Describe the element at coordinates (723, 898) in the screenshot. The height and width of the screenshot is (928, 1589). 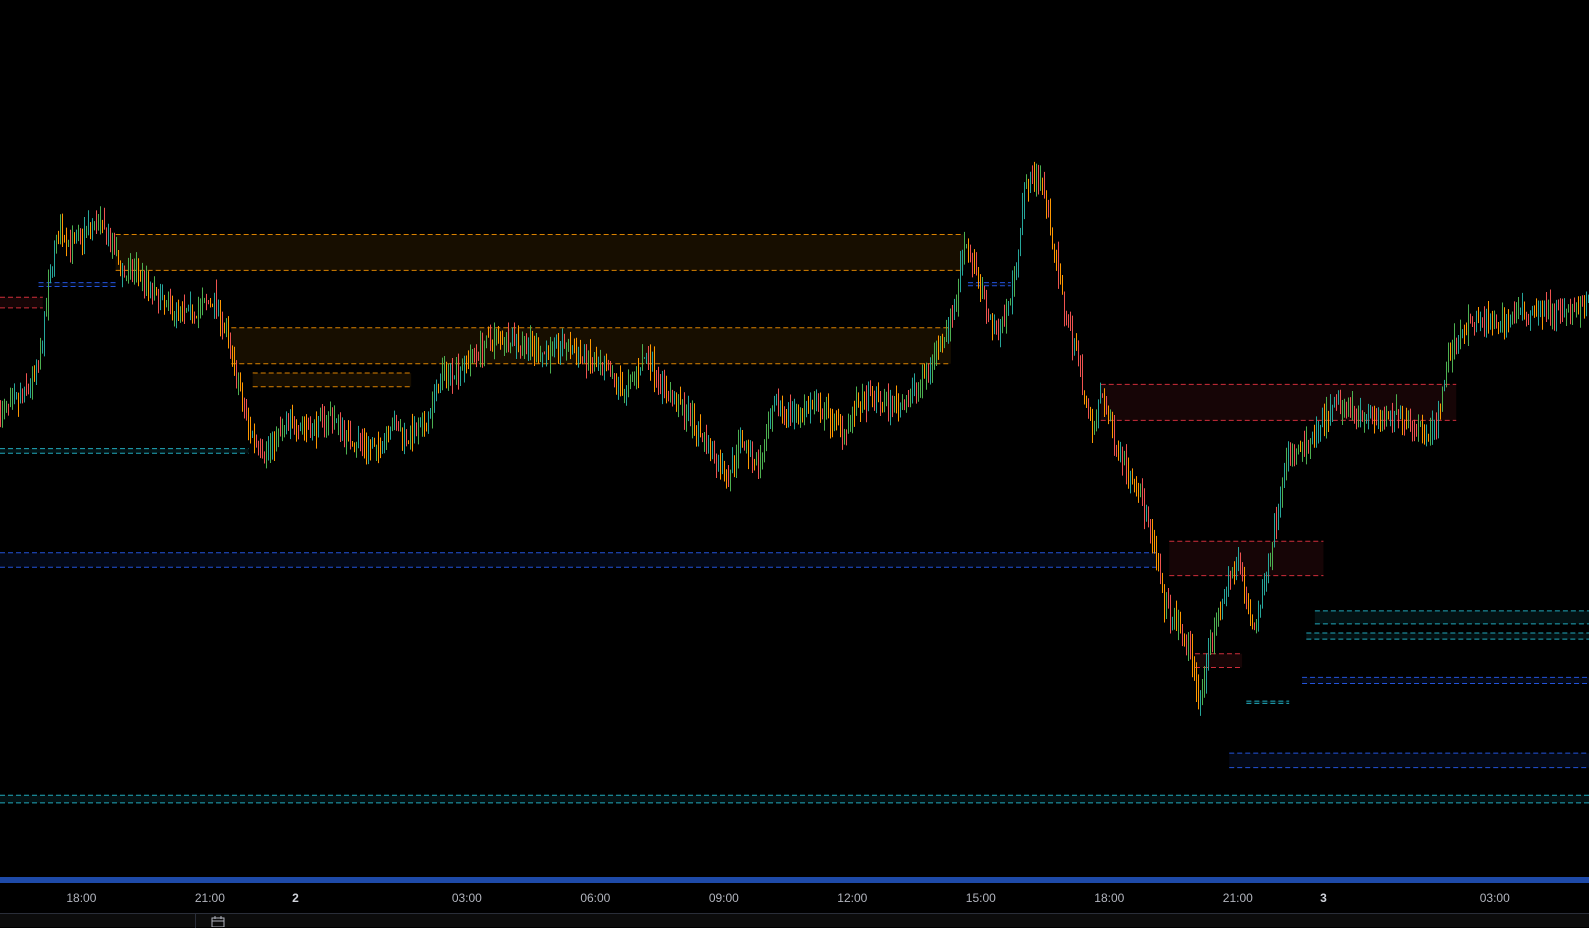
I see `time-tick-label: 09:00` at that location.